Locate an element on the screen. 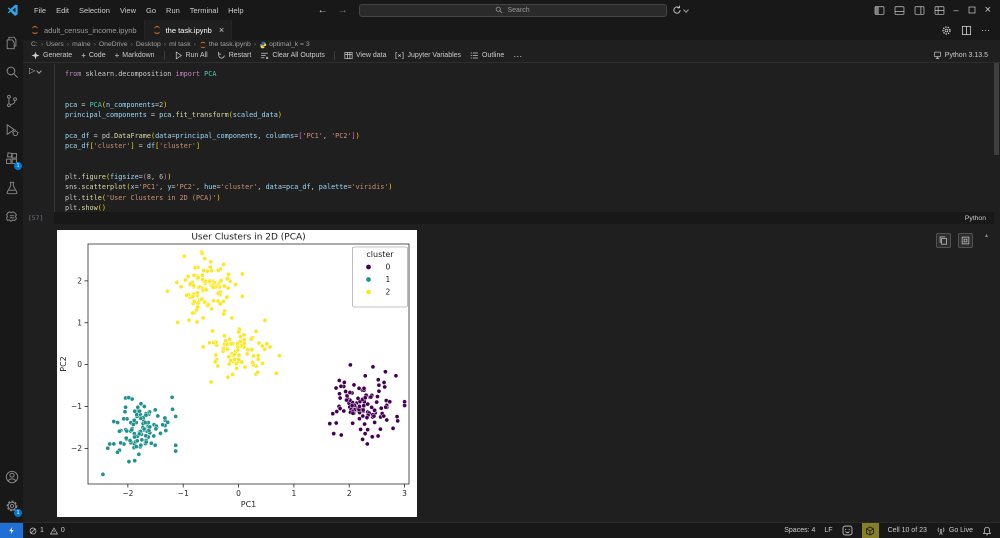 The height and width of the screenshot is (538, 1000). customize-layout-icon is located at coordinates (939, 10).